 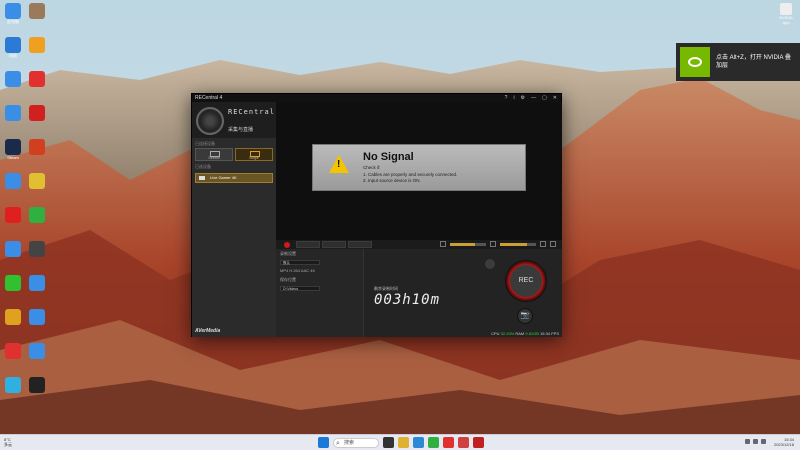 What do you see at coordinates (203, 166) in the screenshot?
I see `source-section-label: 已选设备` at bounding box center [203, 166].